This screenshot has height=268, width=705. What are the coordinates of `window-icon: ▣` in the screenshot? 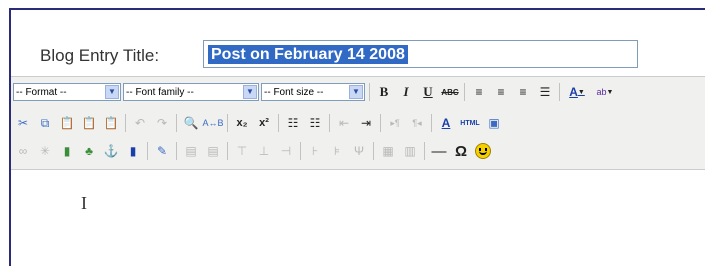 It's located at (494, 123).